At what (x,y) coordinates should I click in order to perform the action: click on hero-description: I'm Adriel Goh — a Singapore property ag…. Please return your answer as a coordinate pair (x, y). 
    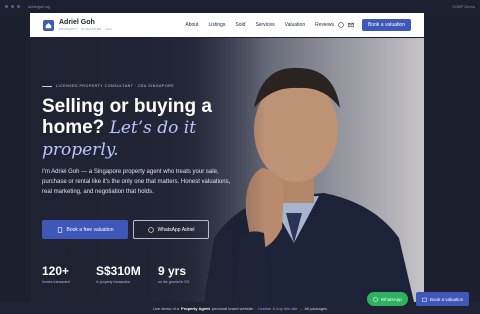
    Looking at the image, I should click on (136, 182).